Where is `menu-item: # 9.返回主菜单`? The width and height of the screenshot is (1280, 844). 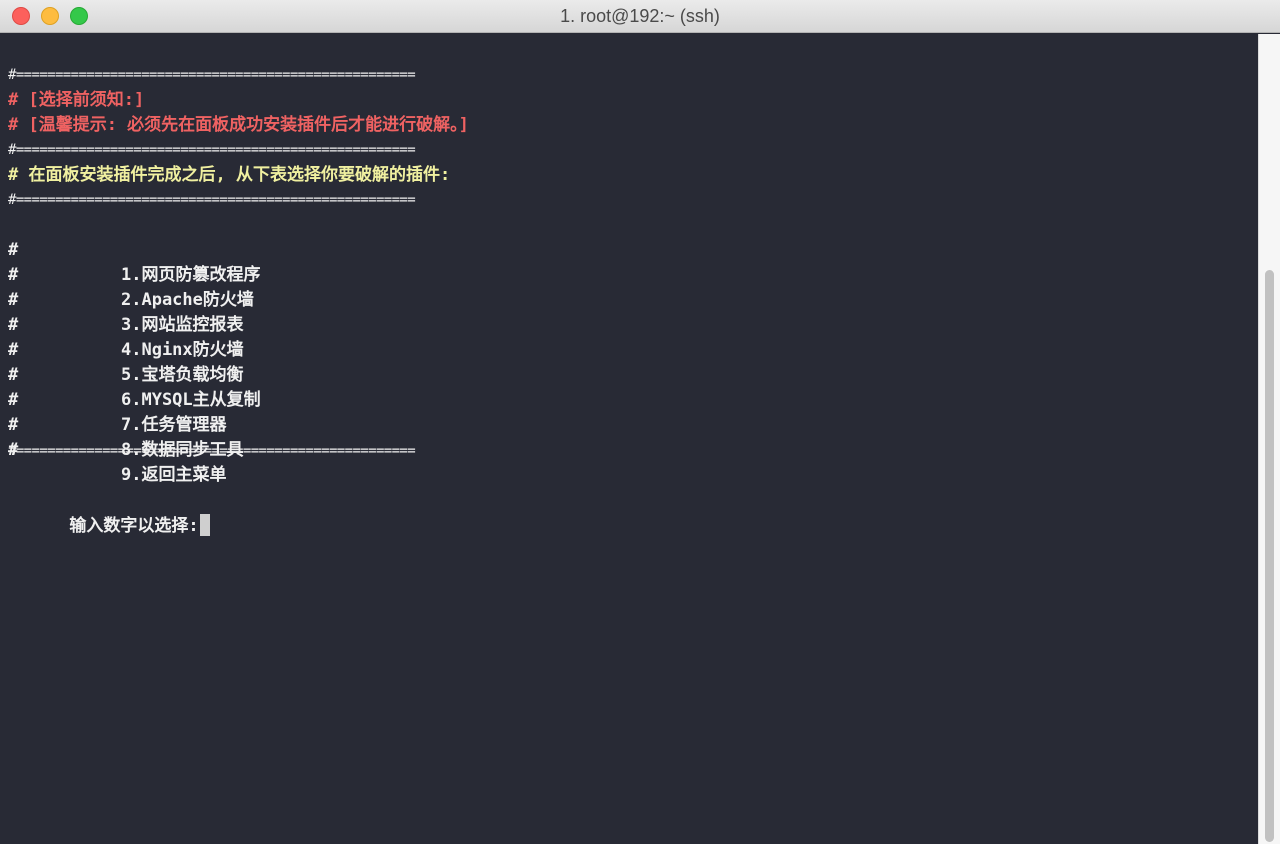 menu-item: # 9.返回主菜单 is located at coordinates (308, 449).